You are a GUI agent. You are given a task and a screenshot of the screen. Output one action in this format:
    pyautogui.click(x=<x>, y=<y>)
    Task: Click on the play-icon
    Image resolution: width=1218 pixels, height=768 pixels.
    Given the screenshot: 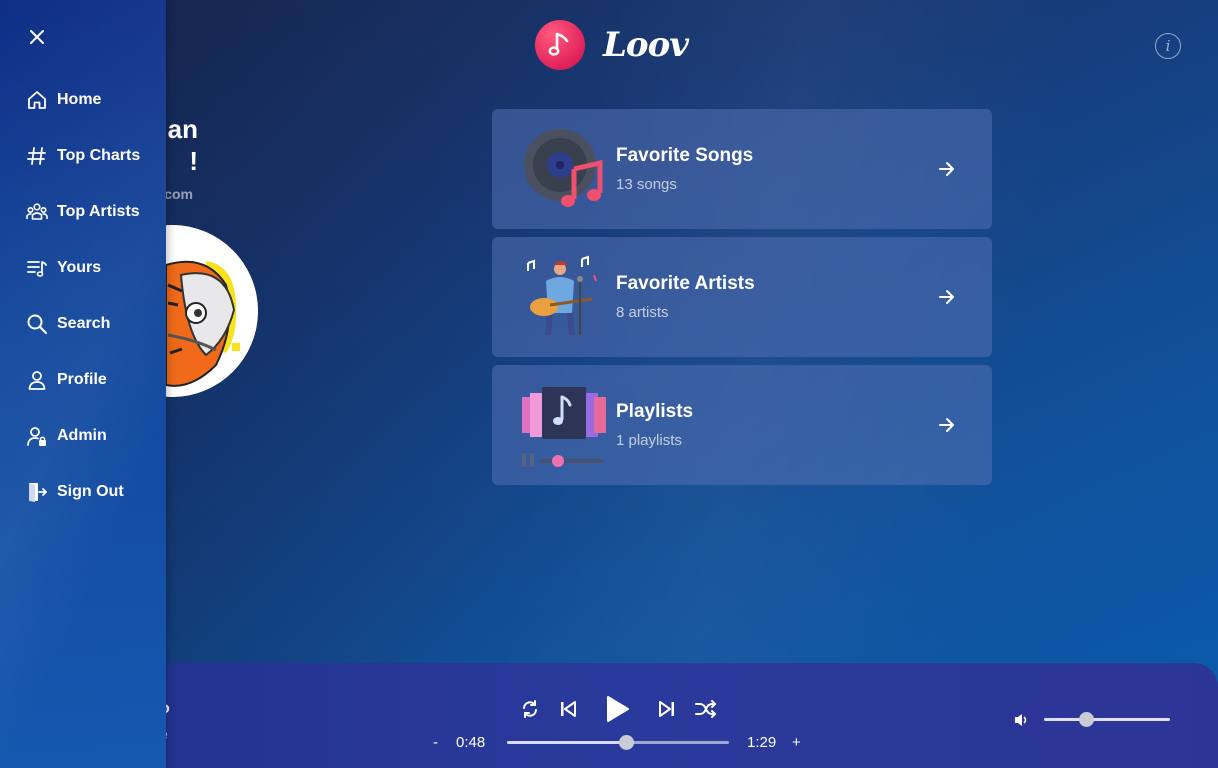 What is the action you would take?
    pyautogui.click(x=618, y=709)
    